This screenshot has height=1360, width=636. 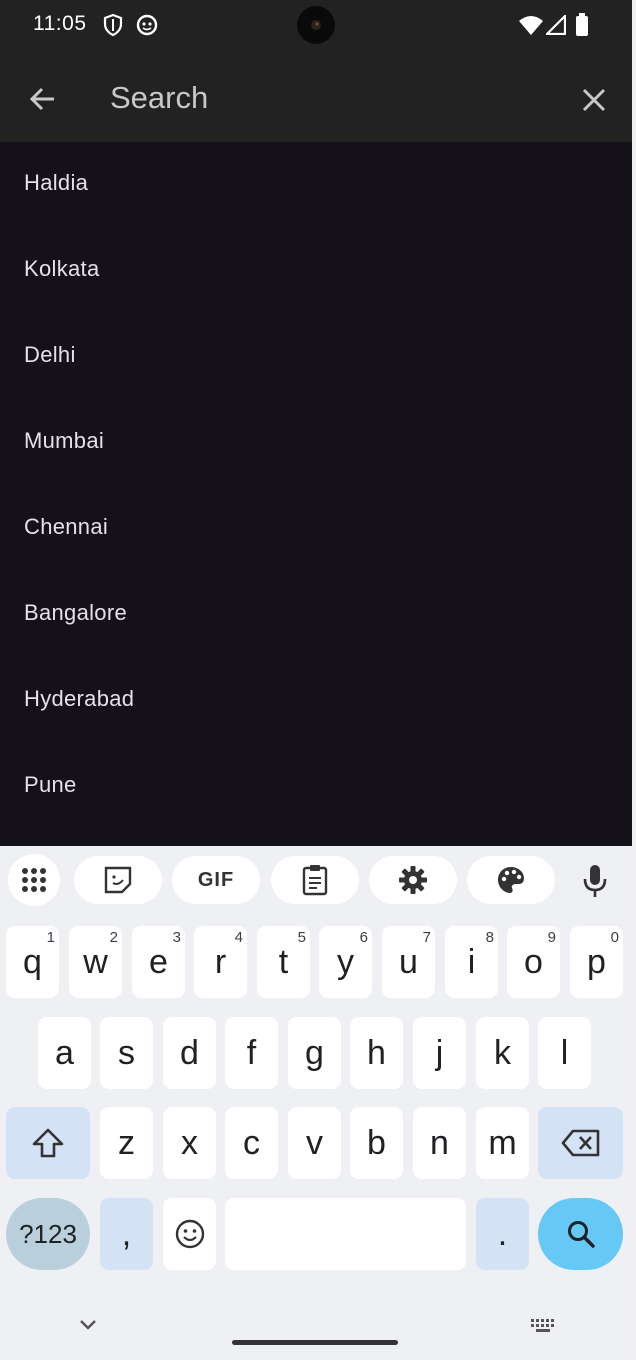 What do you see at coordinates (489, 937) in the screenshot?
I see `key-hint: 8` at bounding box center [489, 937].